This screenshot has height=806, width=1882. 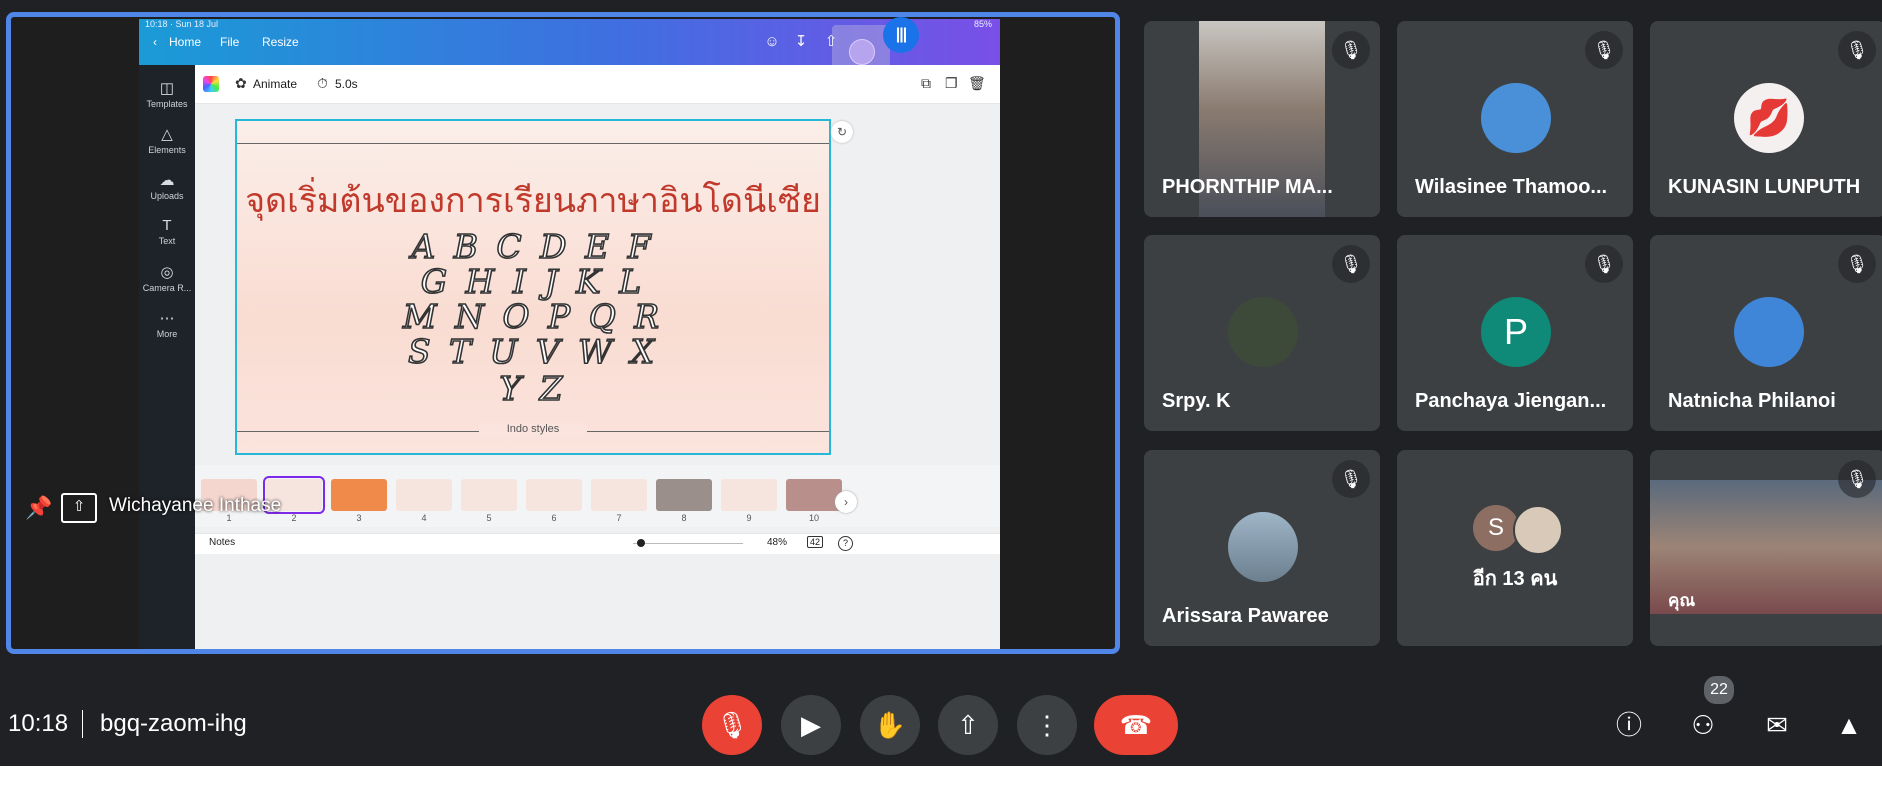 I want to click on home-link: Home, so click(x=185, y=42).